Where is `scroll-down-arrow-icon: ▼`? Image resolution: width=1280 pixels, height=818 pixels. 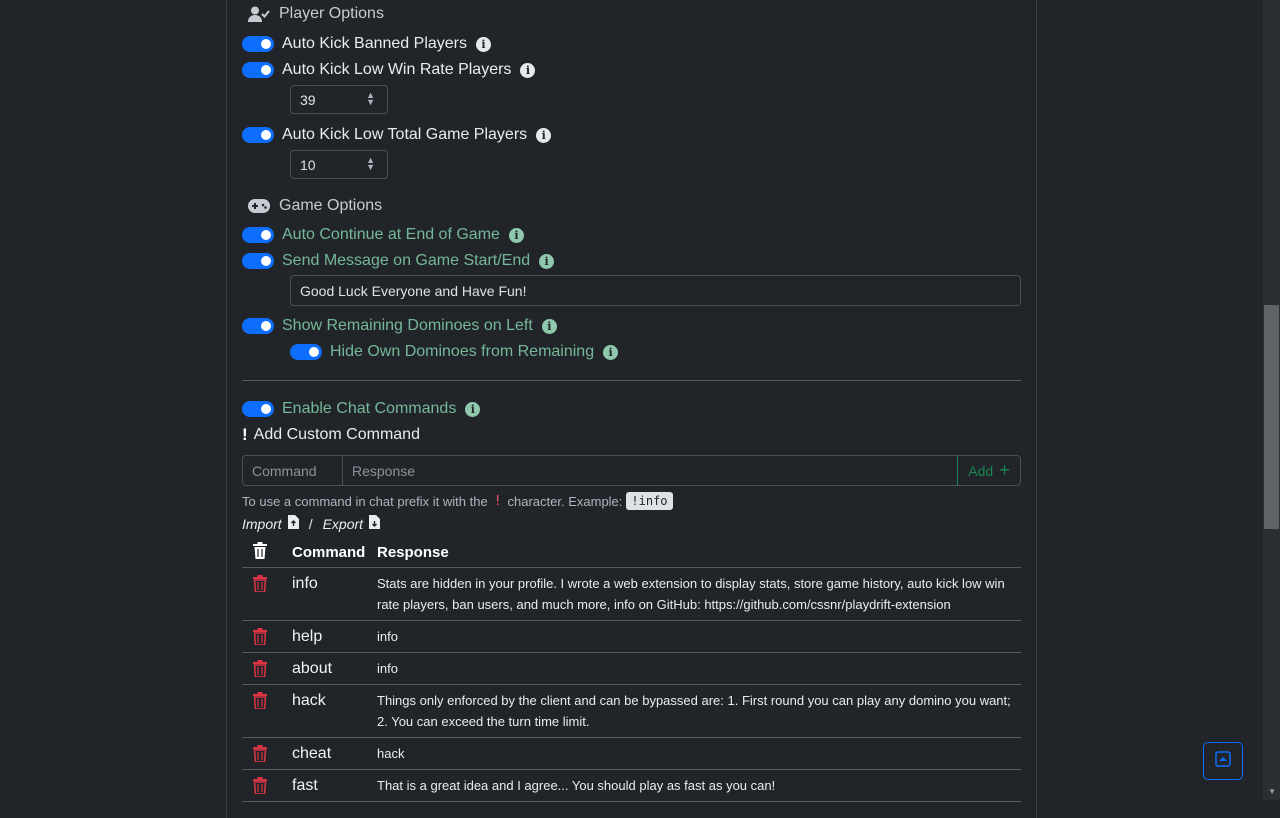 scroll-down-arrow-icon: ▼ is located at coordinates (1272, 791).